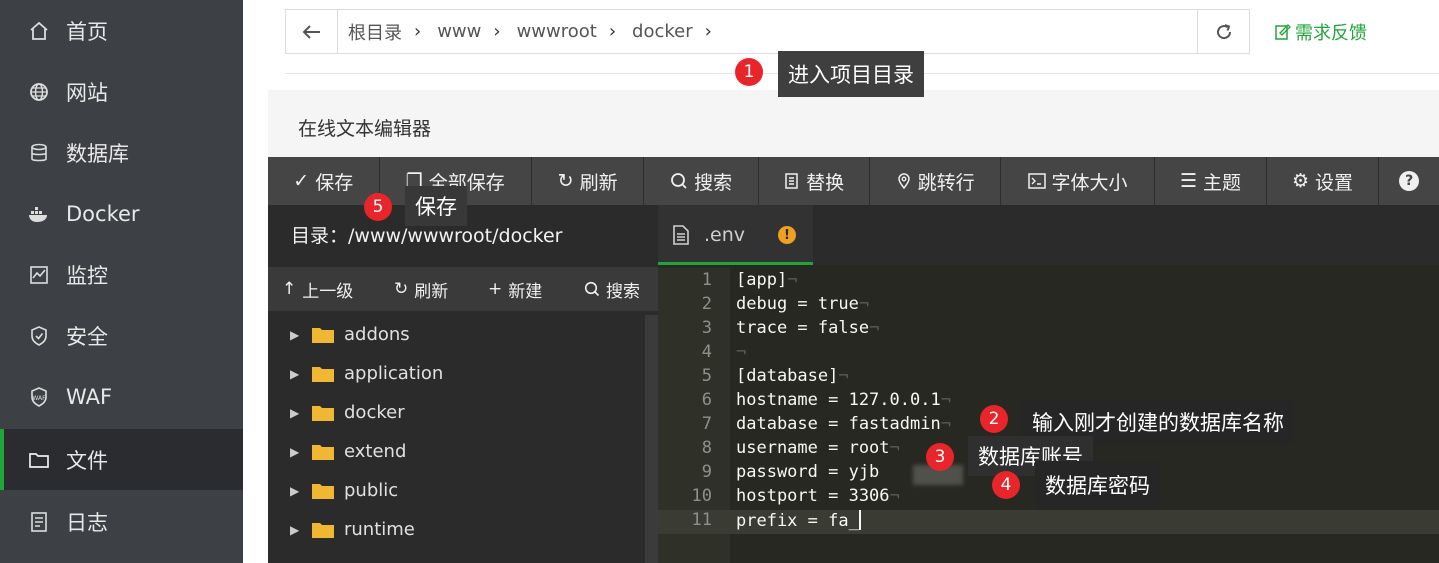  What do you see at coordinates (1409, 181) in the screenshot?
I see `help-button: ?` at bounding box center [1409, 181].